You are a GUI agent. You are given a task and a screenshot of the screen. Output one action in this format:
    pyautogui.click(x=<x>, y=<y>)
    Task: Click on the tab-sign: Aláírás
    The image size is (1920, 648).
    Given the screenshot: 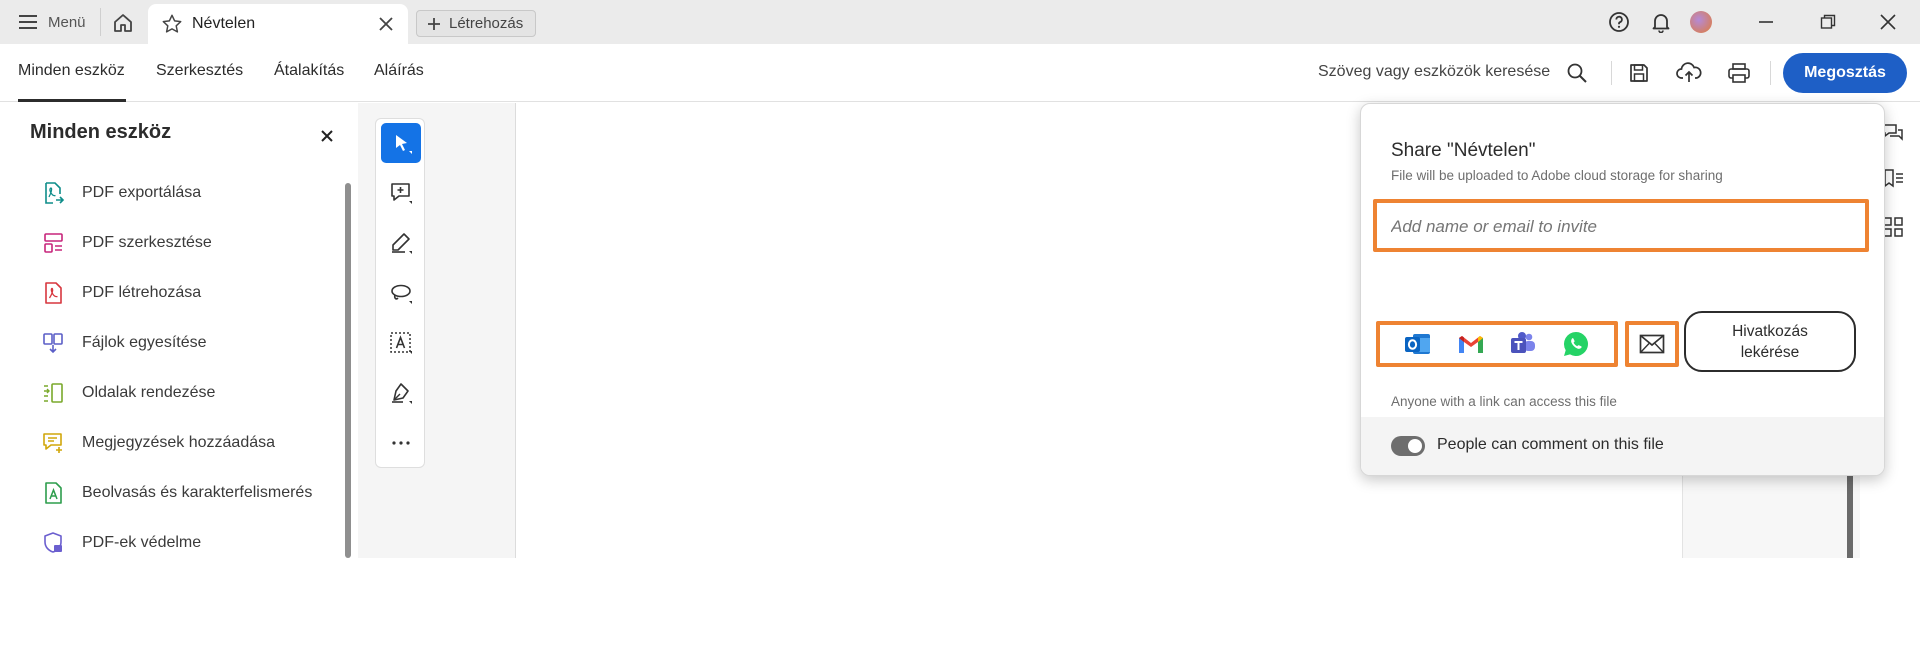 What is the action you would take?
    pyautogui.click(x=399, y=71)
    